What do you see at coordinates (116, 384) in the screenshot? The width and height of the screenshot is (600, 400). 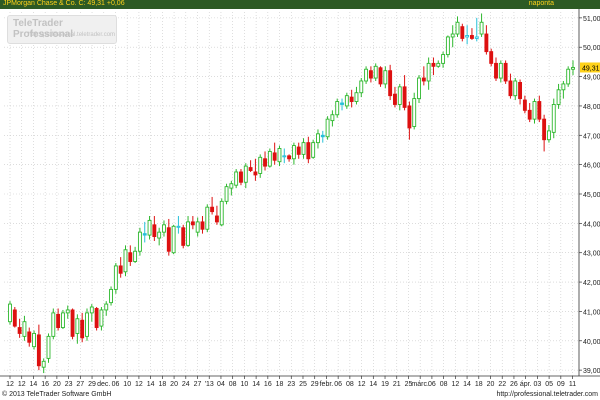 I see `x-tick-label: 06` at bounding box center [116, 384].